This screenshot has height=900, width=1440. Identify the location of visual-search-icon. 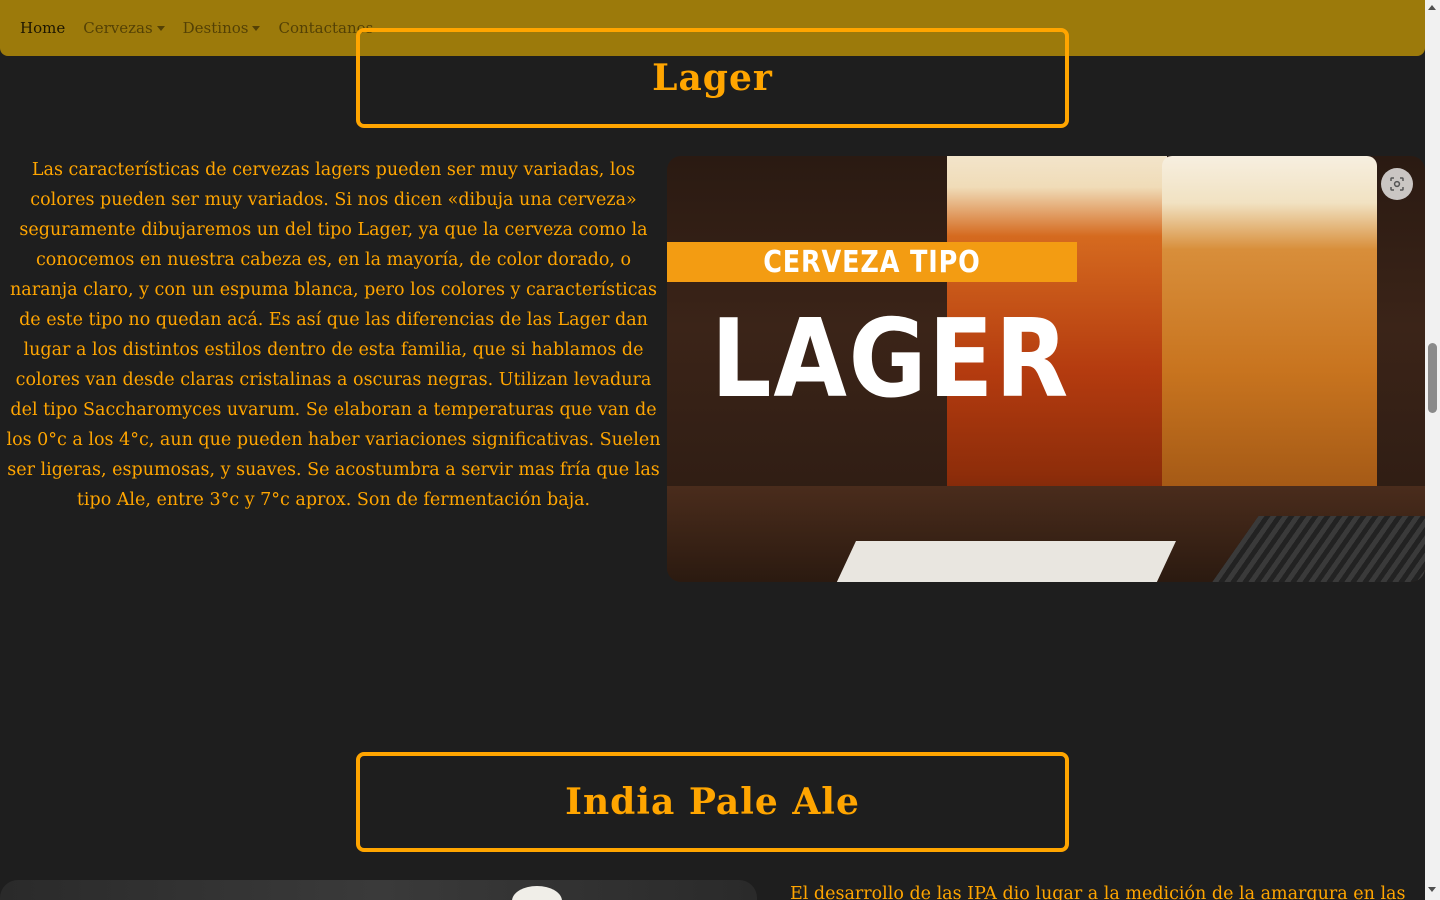
(1397, 184).